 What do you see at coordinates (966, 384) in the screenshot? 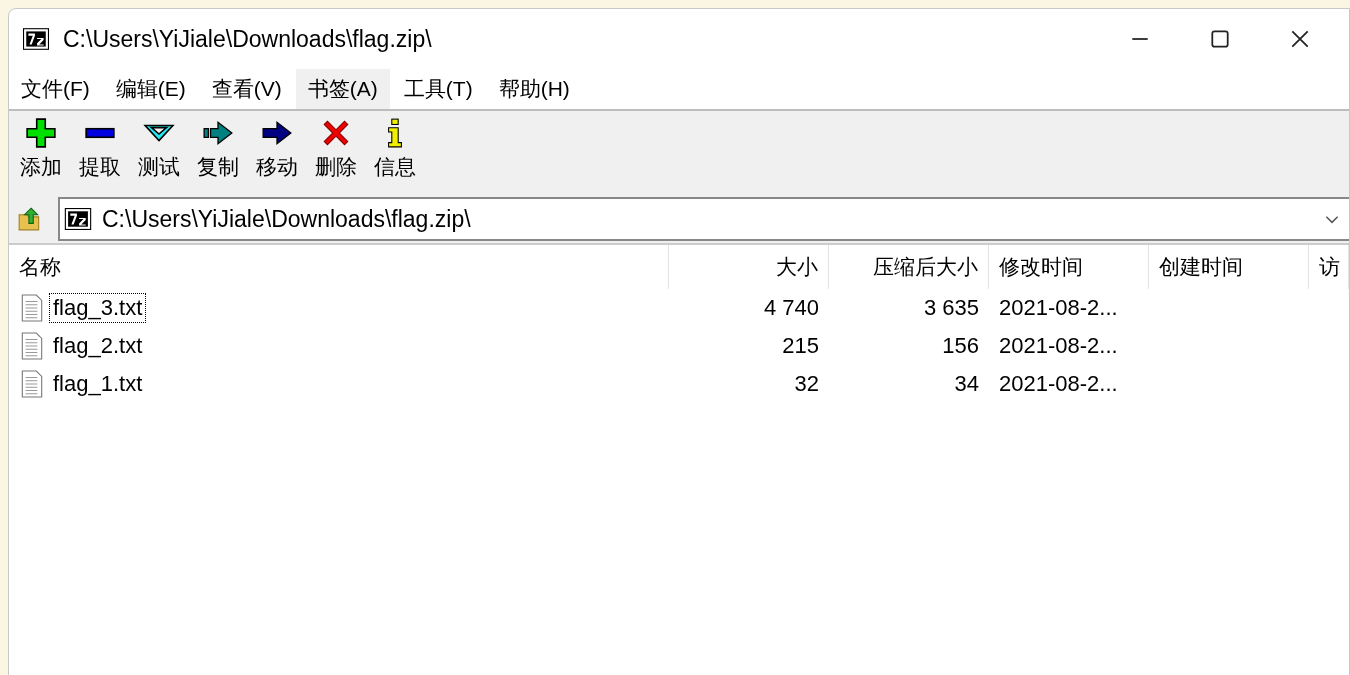
I see `table-cell-text: 34` at bounding box center [966, 384].